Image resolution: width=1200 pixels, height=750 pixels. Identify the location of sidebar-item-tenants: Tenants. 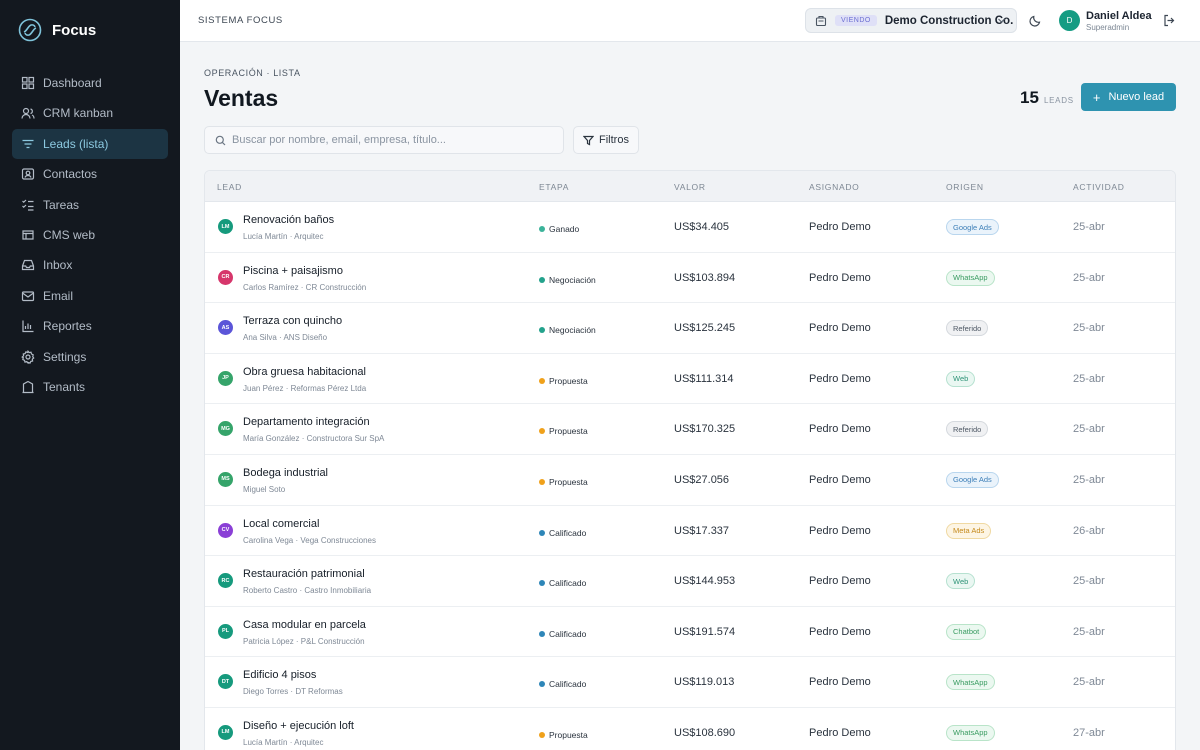
(90, 387).